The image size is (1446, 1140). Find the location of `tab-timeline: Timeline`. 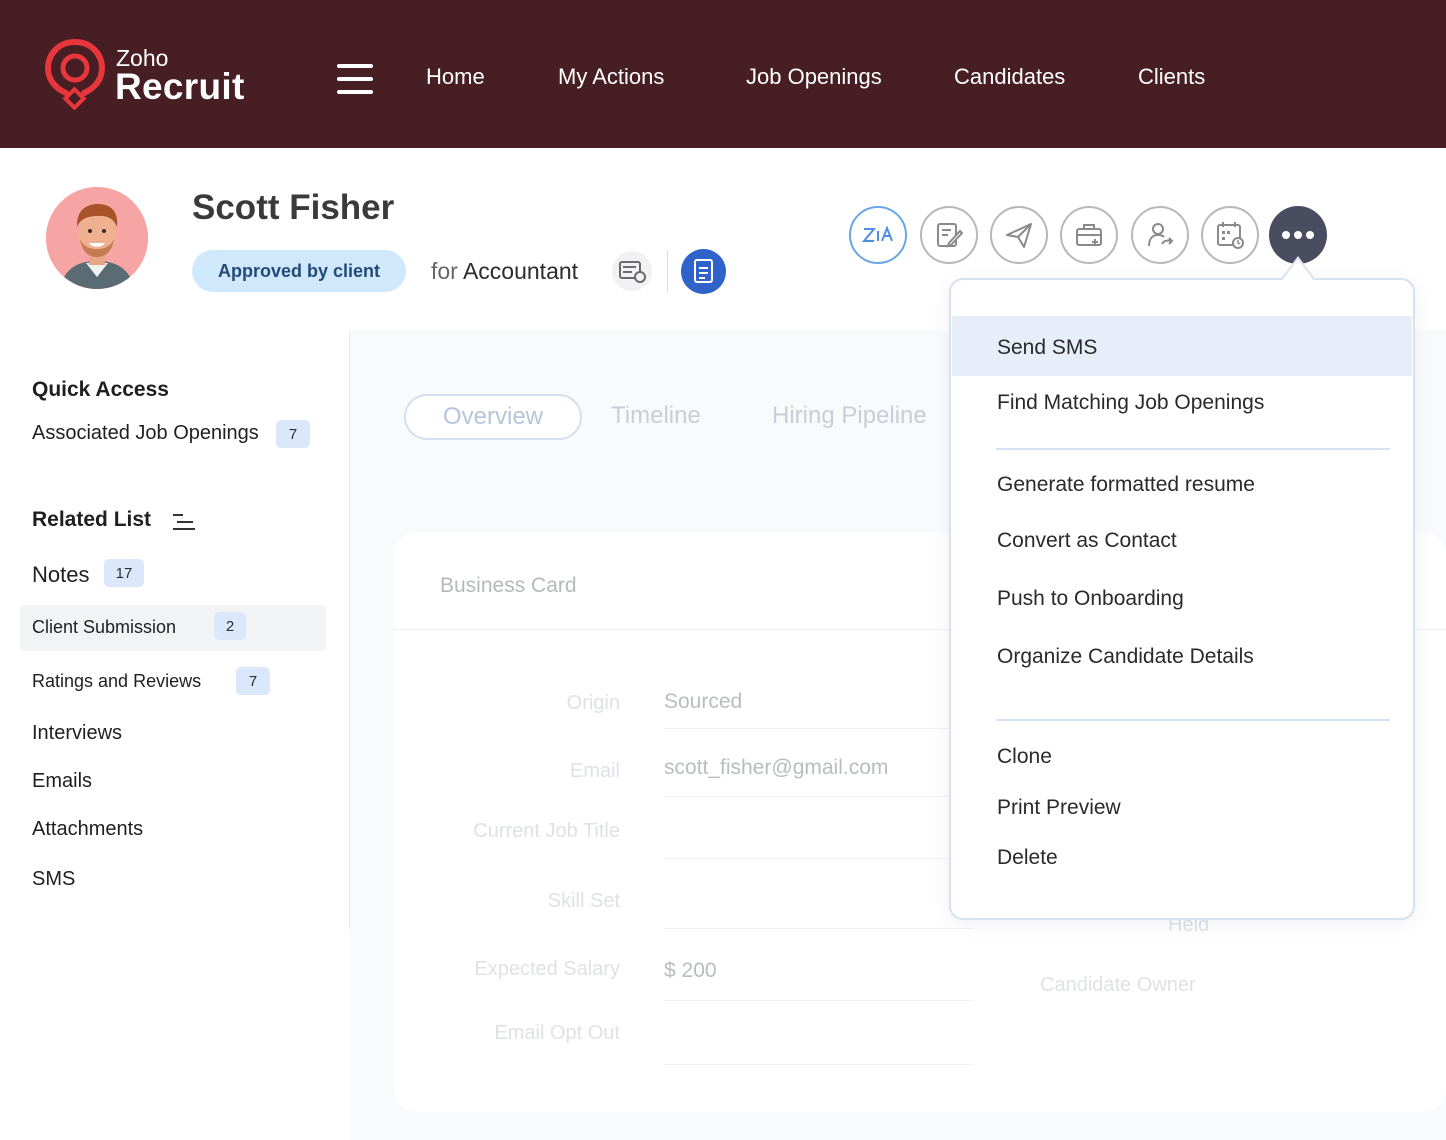

tab-timeline: Timeline is located at coordinates (656, 416).